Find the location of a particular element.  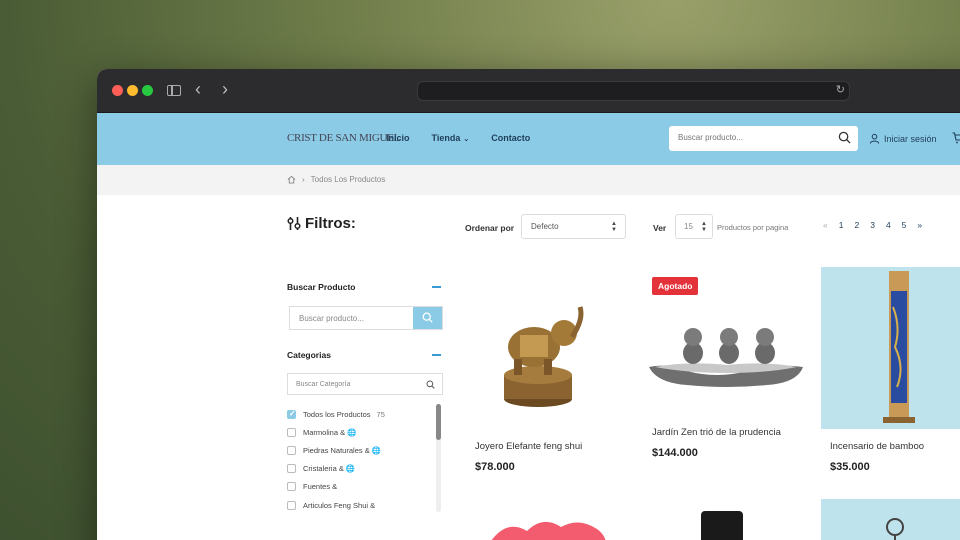

category-label: Marmolina & 🌐 is located at coordinates (330, 432).